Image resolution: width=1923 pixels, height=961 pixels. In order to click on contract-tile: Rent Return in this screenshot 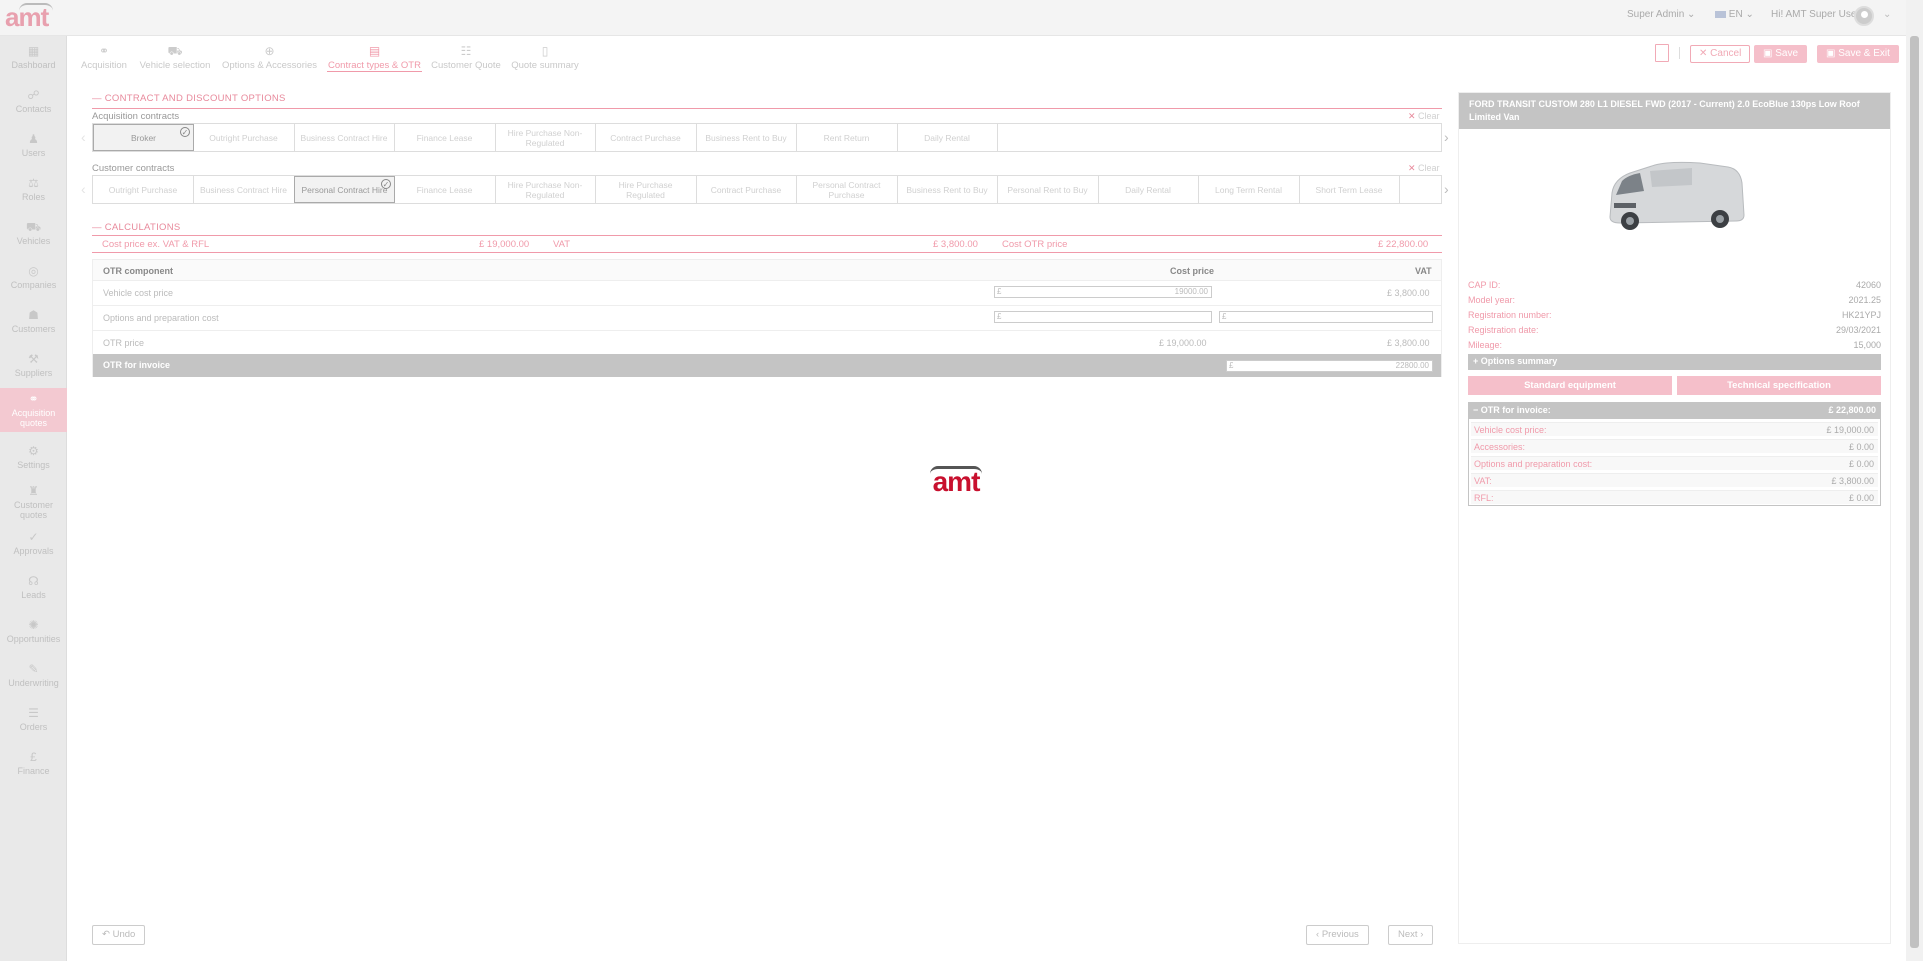, I will do `click(847, 137)`.